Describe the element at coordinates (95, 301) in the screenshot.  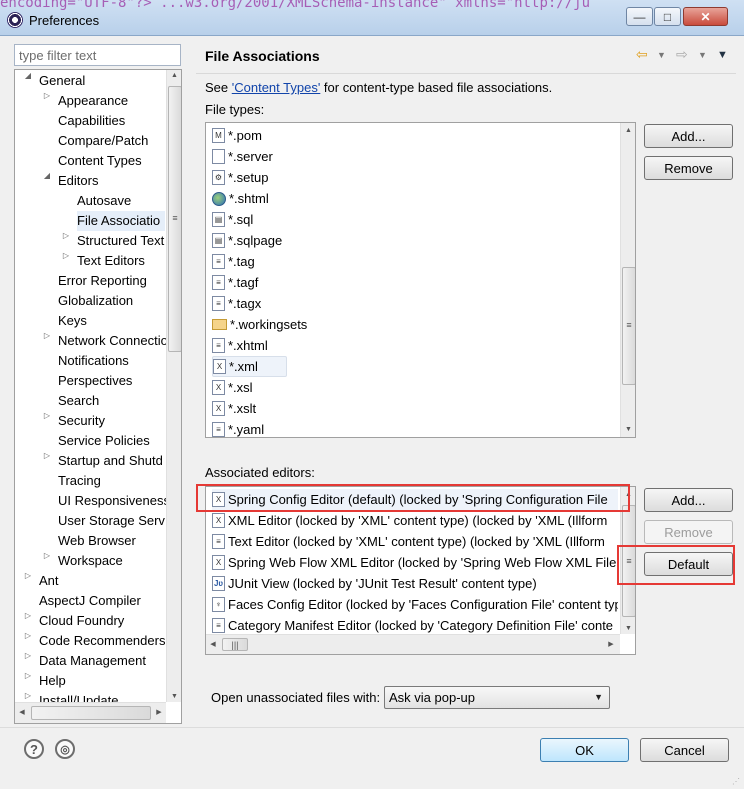
I see `tree-item: Globalization` at that location.